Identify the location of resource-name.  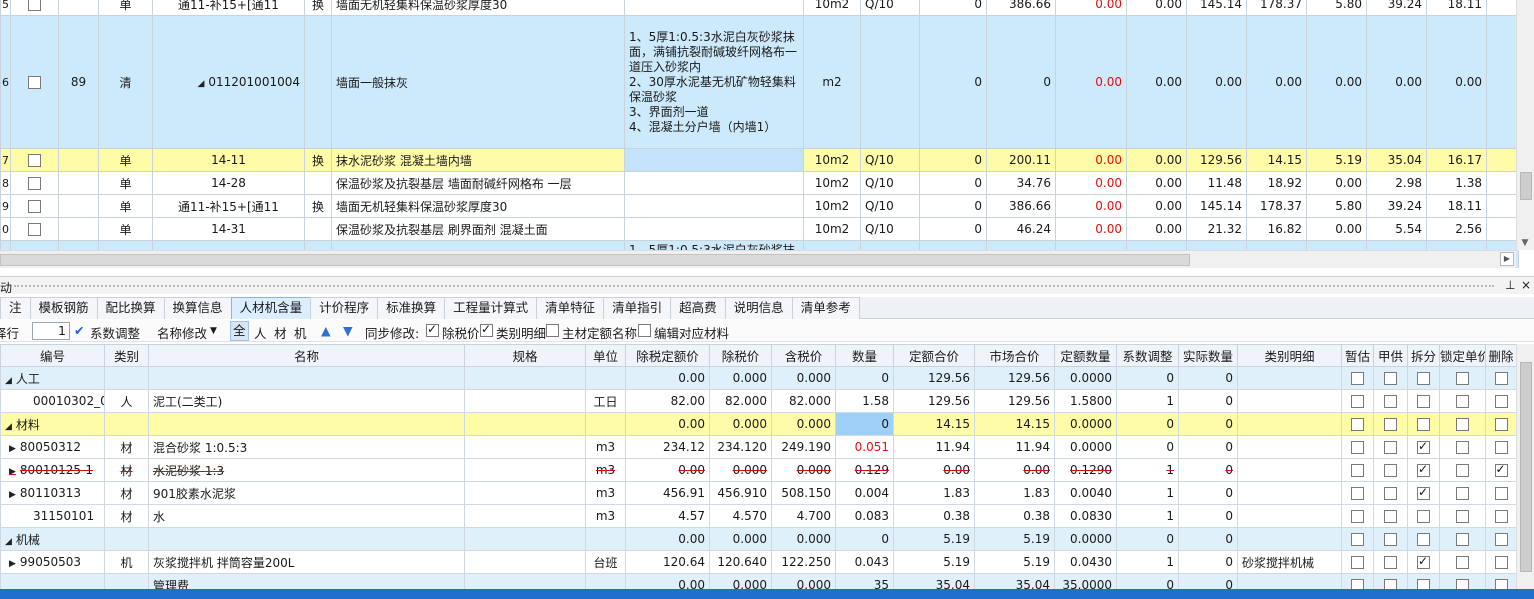
(306, 378).